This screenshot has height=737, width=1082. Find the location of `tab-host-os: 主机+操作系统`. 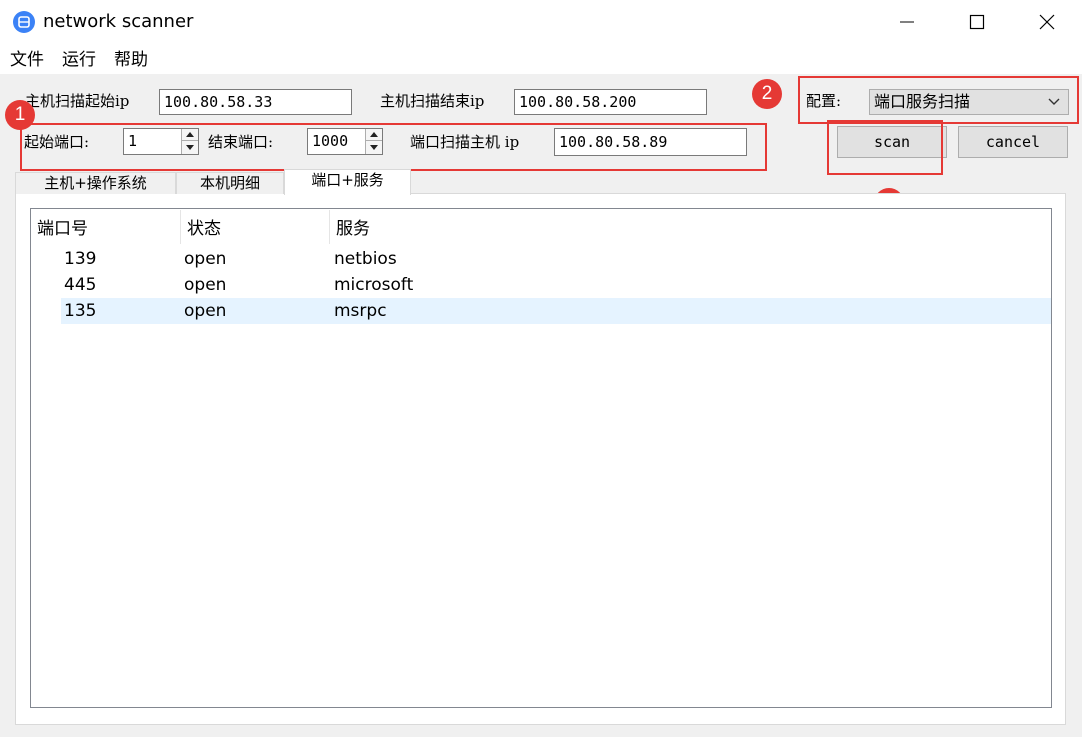

tab-host-os: 主机+操作系统 is located at coordinates (95, 183).